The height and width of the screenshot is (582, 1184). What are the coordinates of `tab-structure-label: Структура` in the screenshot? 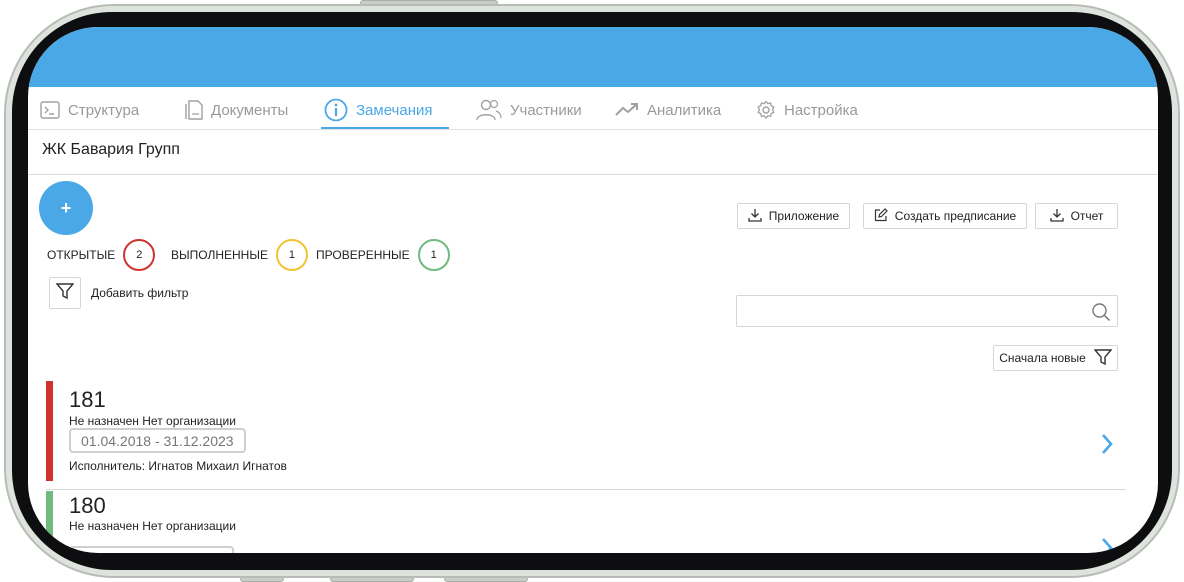 It's located at (104, 110).